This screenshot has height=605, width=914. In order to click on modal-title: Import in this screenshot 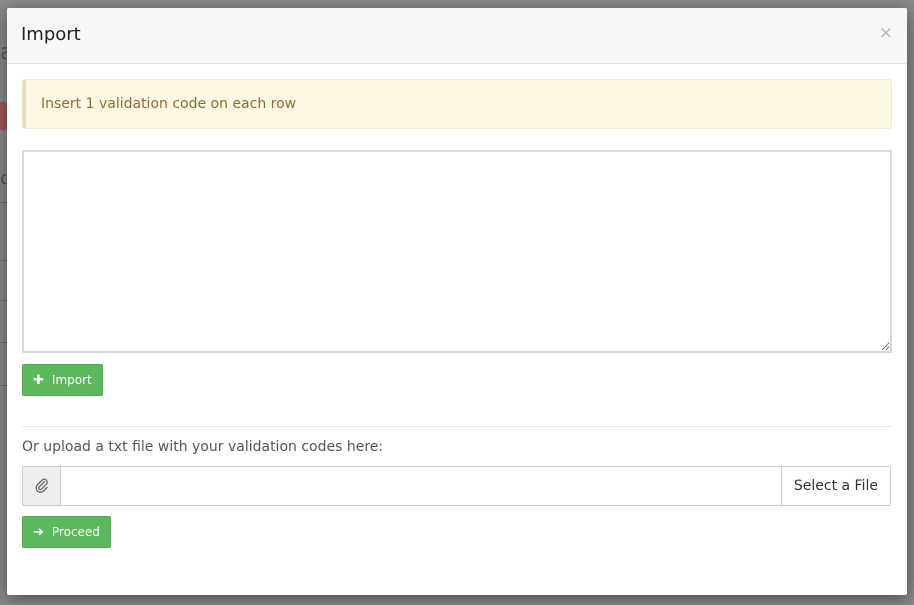, I will do `click(51, 34)`.